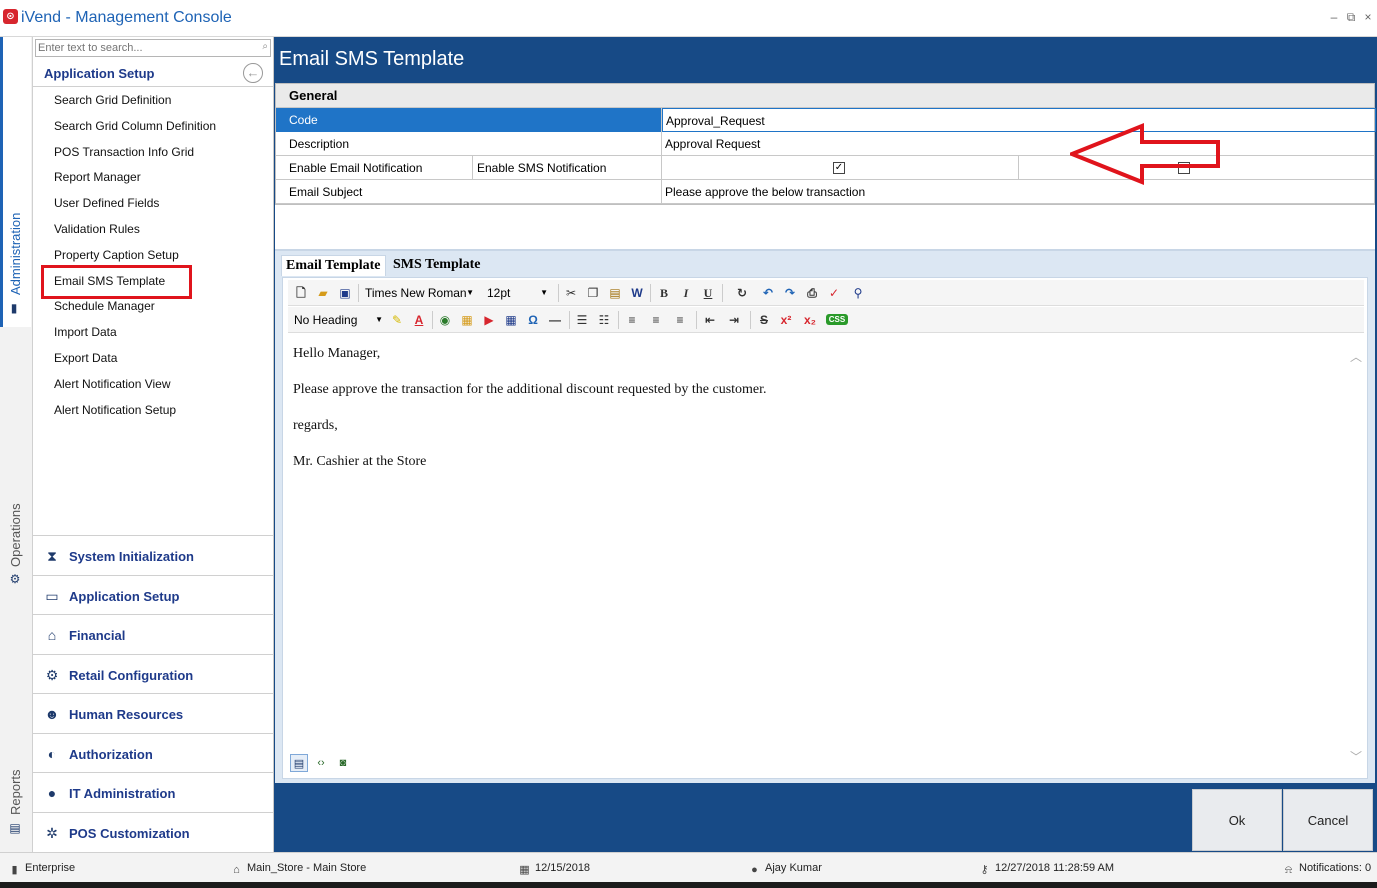 This screenshot has width=1377, height=888. Describe the element at coordinates (374, 168) in the screenshot. I see `enable-email-label: Enable Email Notification` at that location.